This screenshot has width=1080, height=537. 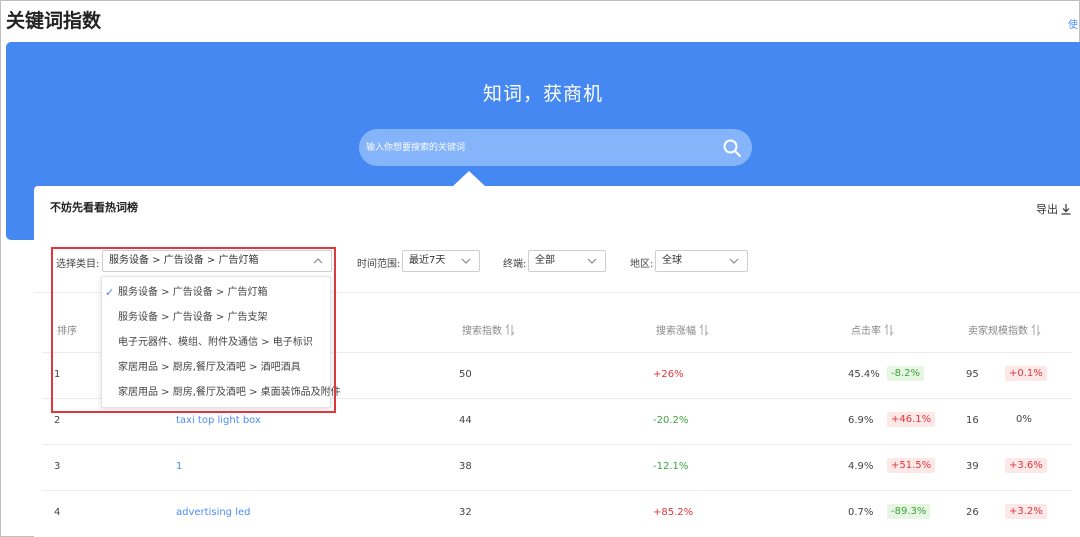 What do you see at coordinates (567, 261) in the screenshot?
I see `platform-select: 全部` at bounding box center [567, 261].